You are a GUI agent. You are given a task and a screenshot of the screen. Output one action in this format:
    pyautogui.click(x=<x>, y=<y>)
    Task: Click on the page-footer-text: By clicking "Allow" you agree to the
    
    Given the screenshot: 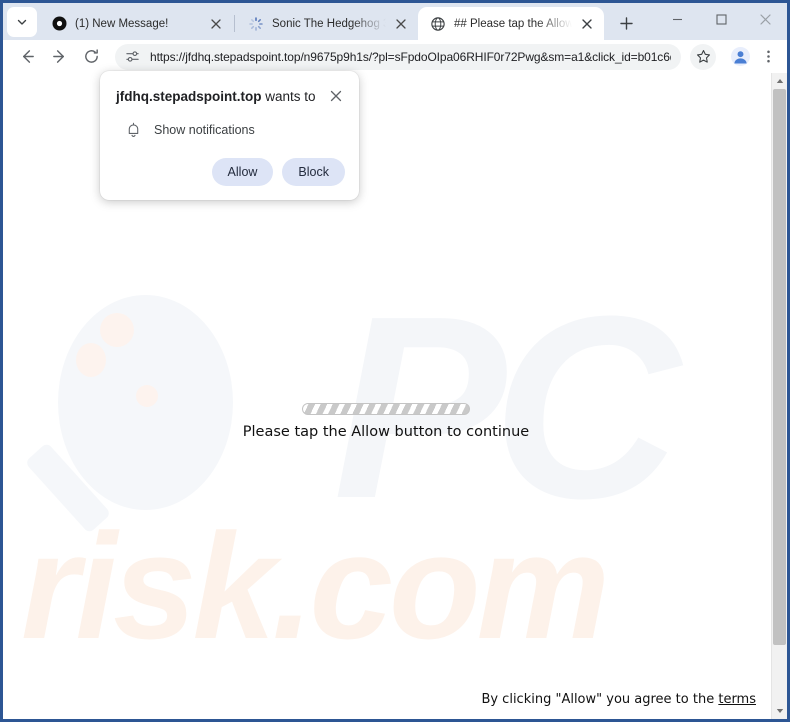 What is the action you would take?
    pyautogui.click(x=600, y=699)
    